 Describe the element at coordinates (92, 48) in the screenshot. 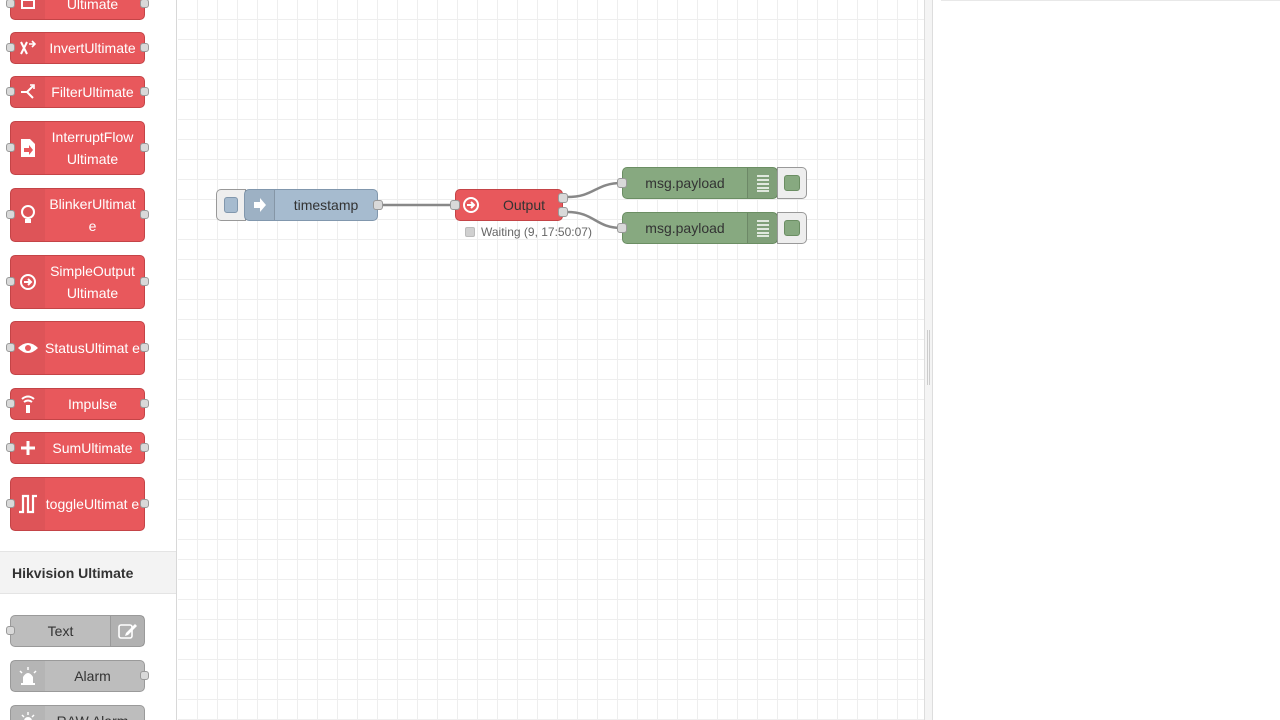

I see `palette-node-label: InvertUltimate` at that location.